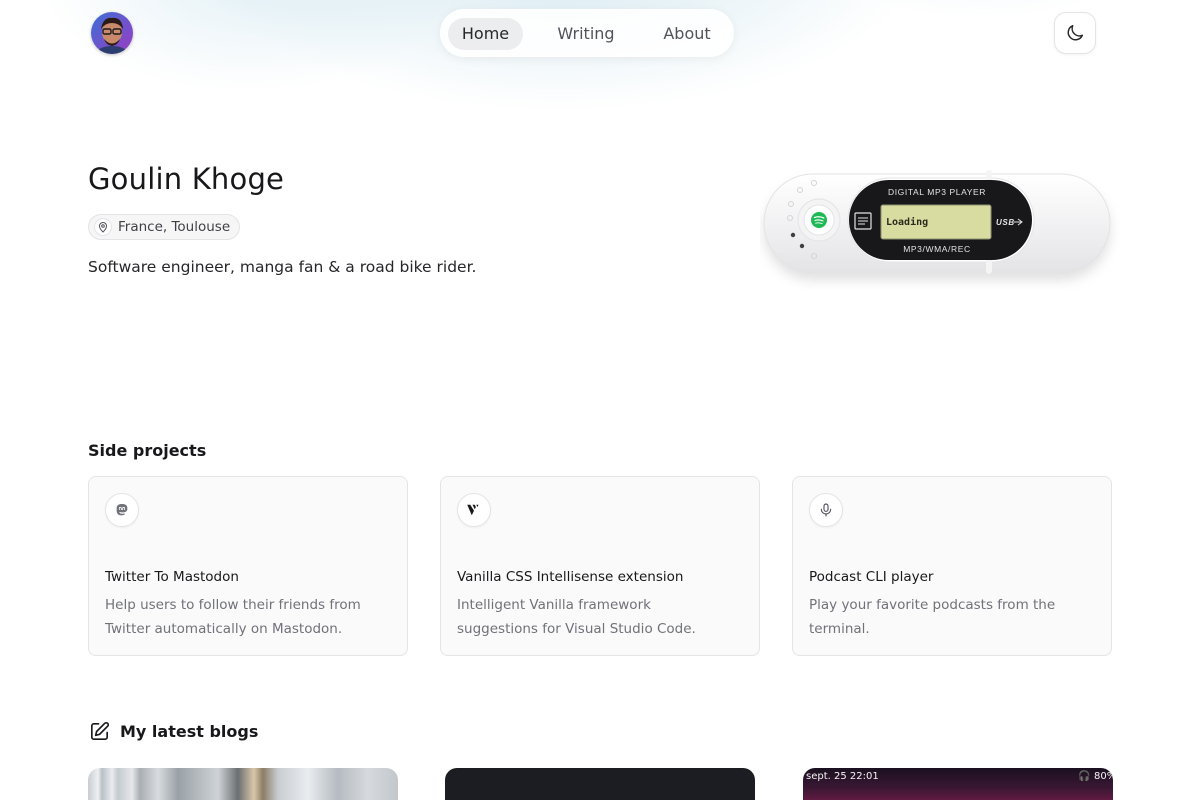 The height and width of the screenshot is (800, 1200). I want to click on page-title: Goulin Khoge, so click(186, 179).